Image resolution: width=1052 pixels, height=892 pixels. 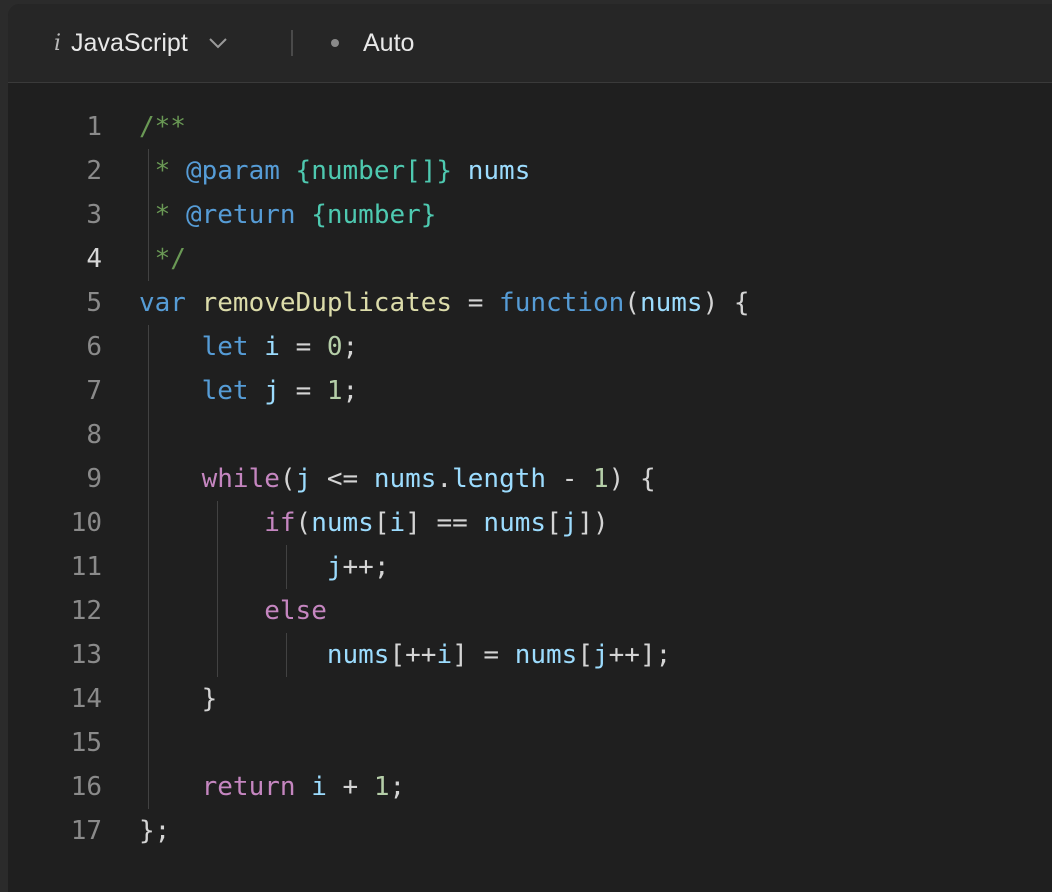 What do you see at coordinates (530, 43) in the screenshot?
I see `editor-toolbar: i JavaScript Auto` at bounding box center [530, 43].